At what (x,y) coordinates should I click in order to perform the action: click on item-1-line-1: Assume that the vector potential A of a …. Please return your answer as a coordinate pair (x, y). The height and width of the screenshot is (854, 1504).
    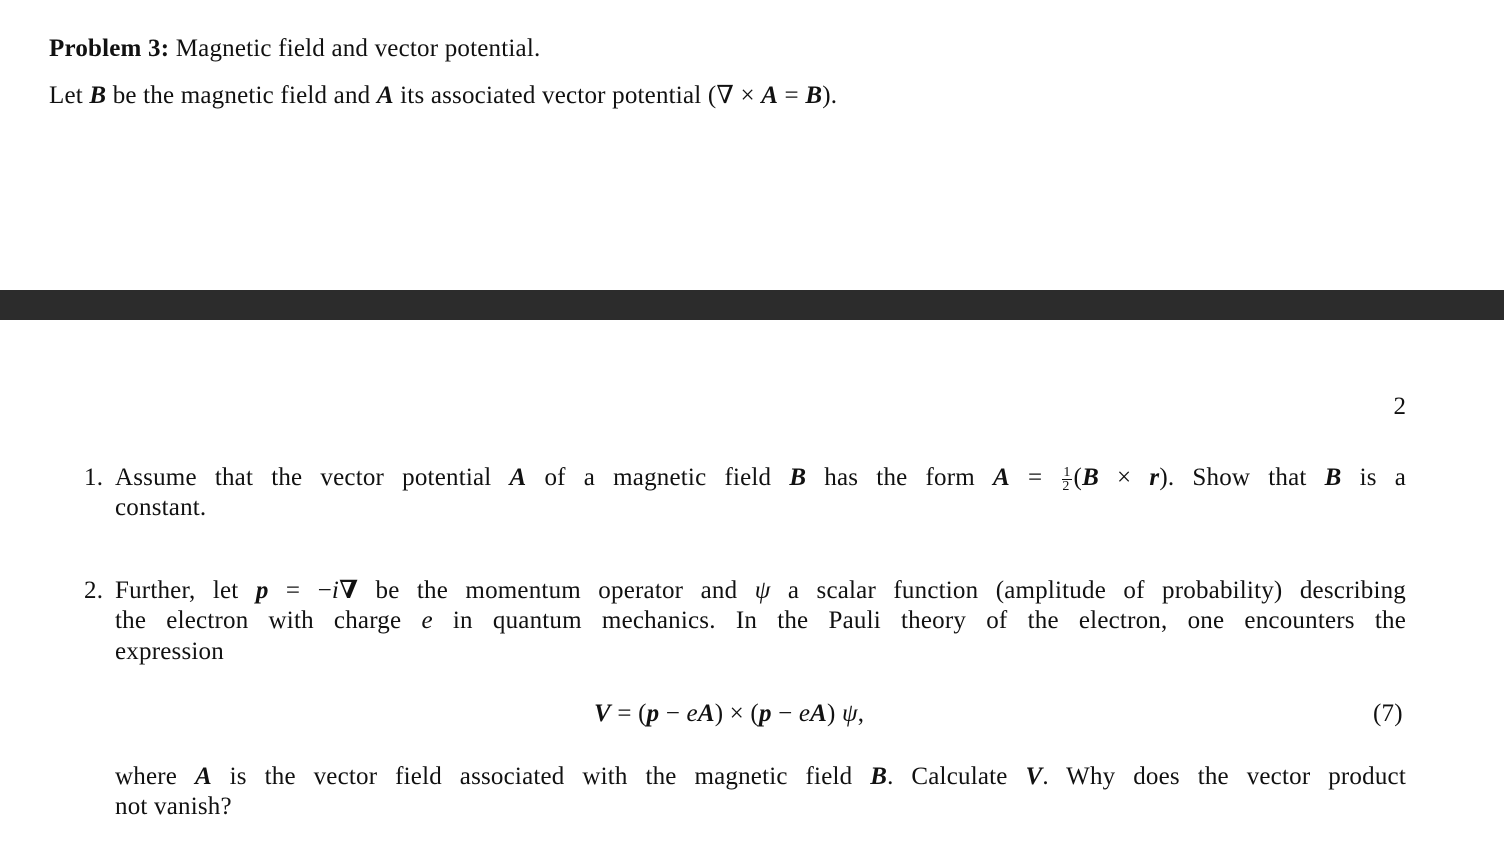
    Looking at the image, I should click on (760, 478).